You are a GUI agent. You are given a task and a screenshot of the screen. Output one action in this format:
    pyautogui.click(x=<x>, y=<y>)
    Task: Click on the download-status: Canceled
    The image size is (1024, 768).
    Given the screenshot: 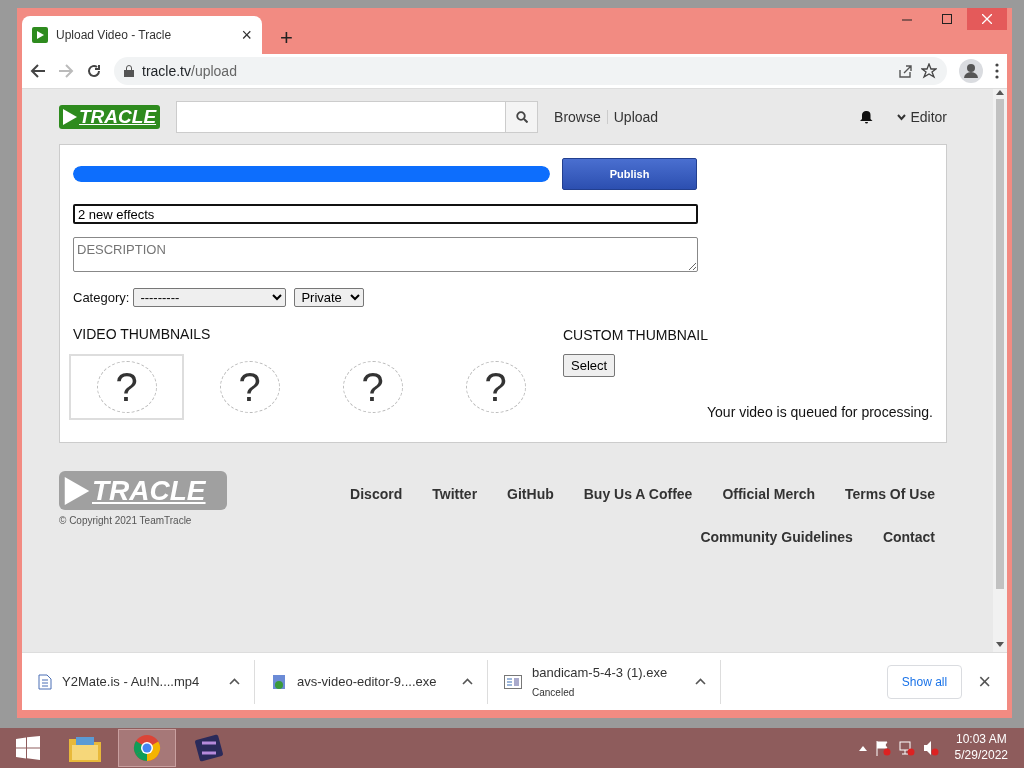 What is the action you would take?
    pyautogui.click(x=554, y=693)
    